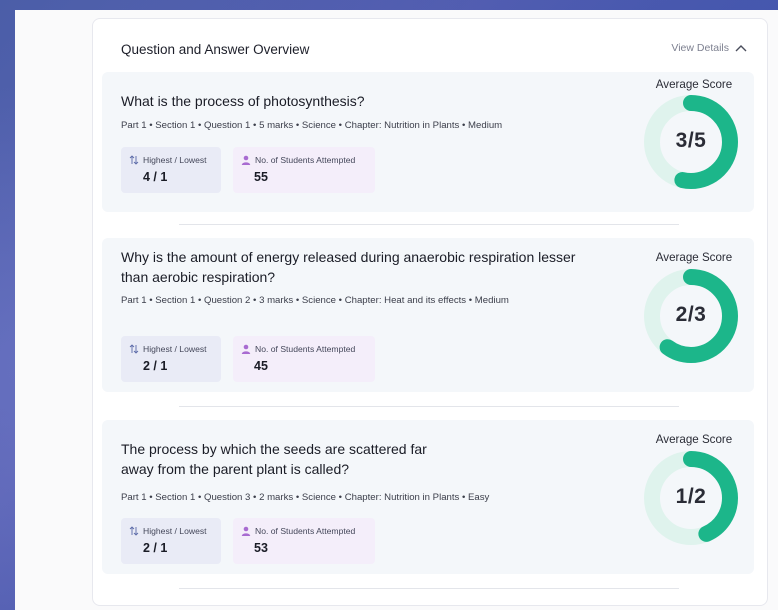  I want to click on question-title-line: What is the process of photosynthesis?, so click(243, 101).